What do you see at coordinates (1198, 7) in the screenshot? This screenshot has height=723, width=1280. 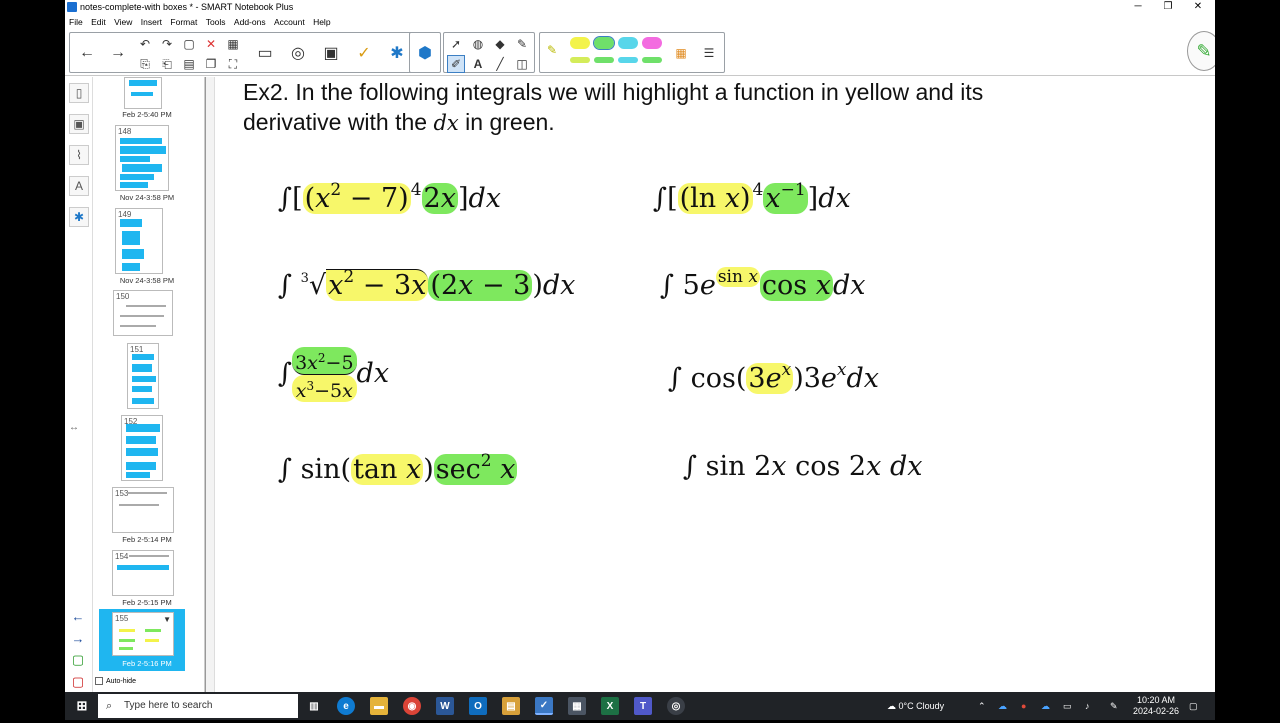 I see `close-button: ✕` at bounding box center [1198, 7].